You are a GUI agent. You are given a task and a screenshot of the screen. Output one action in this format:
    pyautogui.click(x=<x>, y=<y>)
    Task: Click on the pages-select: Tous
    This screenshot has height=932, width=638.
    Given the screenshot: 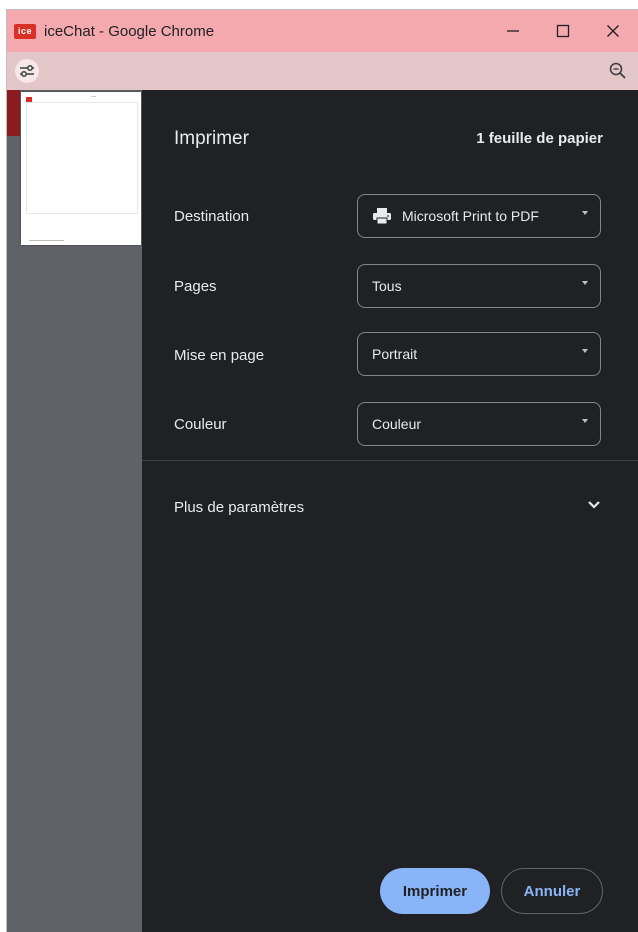 What is the action you would take?
    pyautogui.click(x=479, y=286)
    